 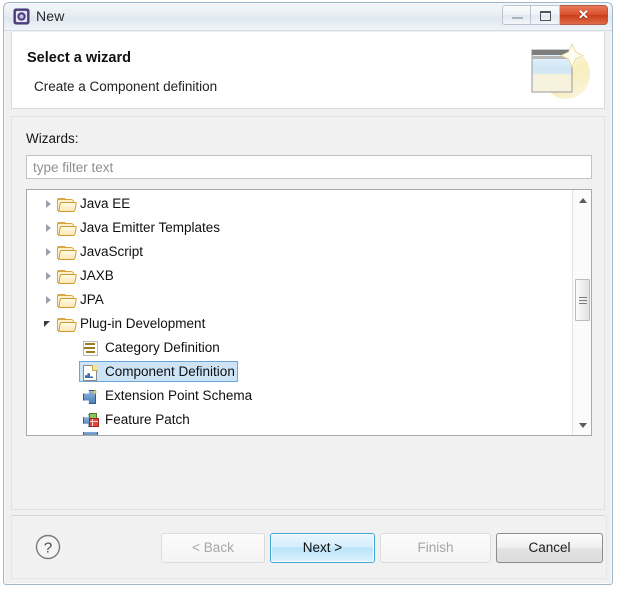 What do you see at coordinates (91, 420) in the screenshot?
I see `feature-patch-icon` at bounding box center [91, 420].